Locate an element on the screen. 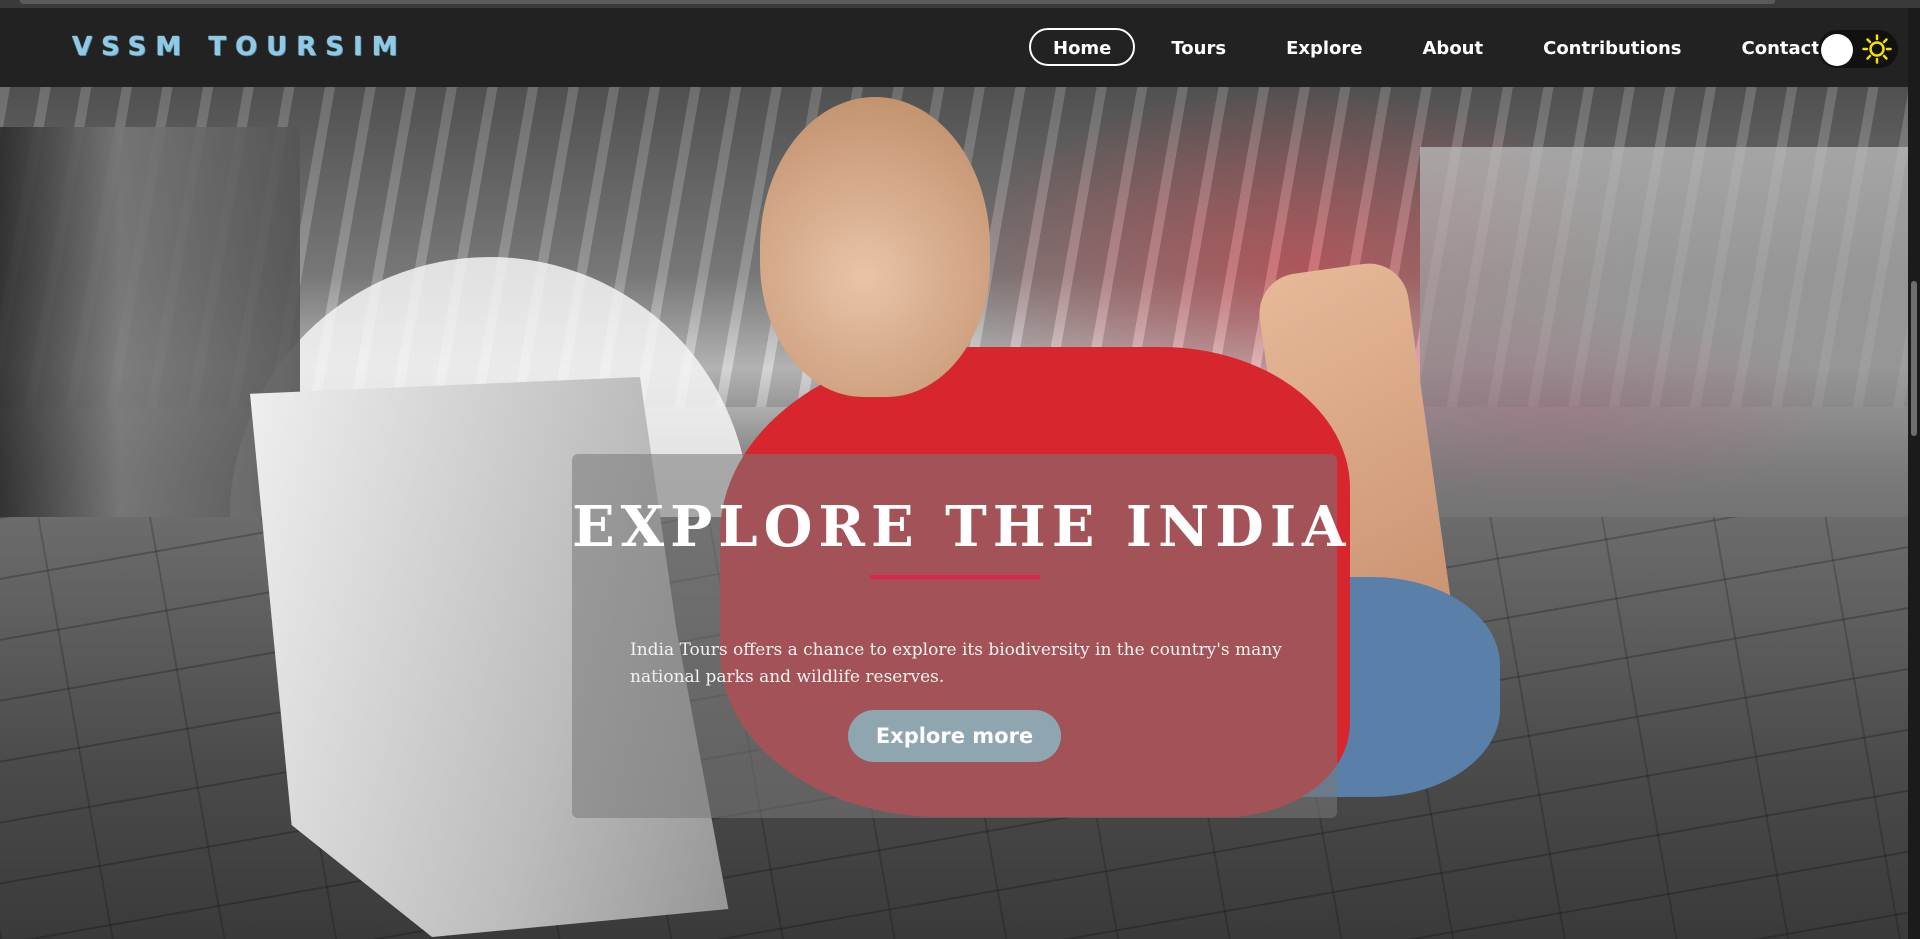 Image resolution: width=1920 pixels, height=939 pixels. toggle-knob is located at coordinates (1837, 50).